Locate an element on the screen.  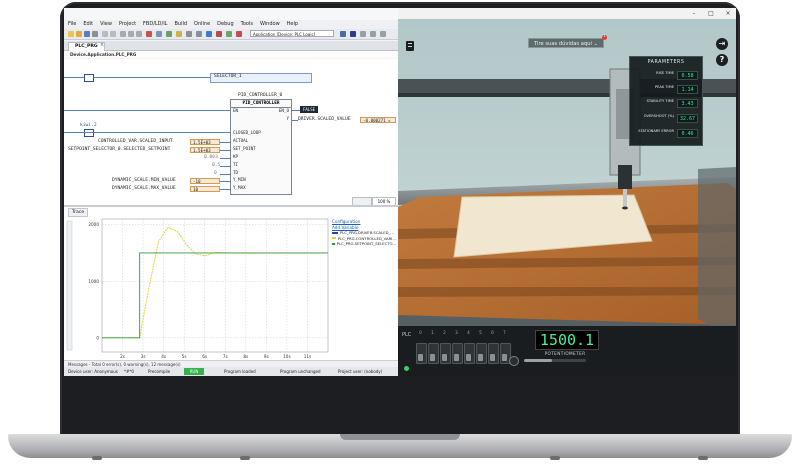
td-value: 0 is located at coordinates (215, 173).